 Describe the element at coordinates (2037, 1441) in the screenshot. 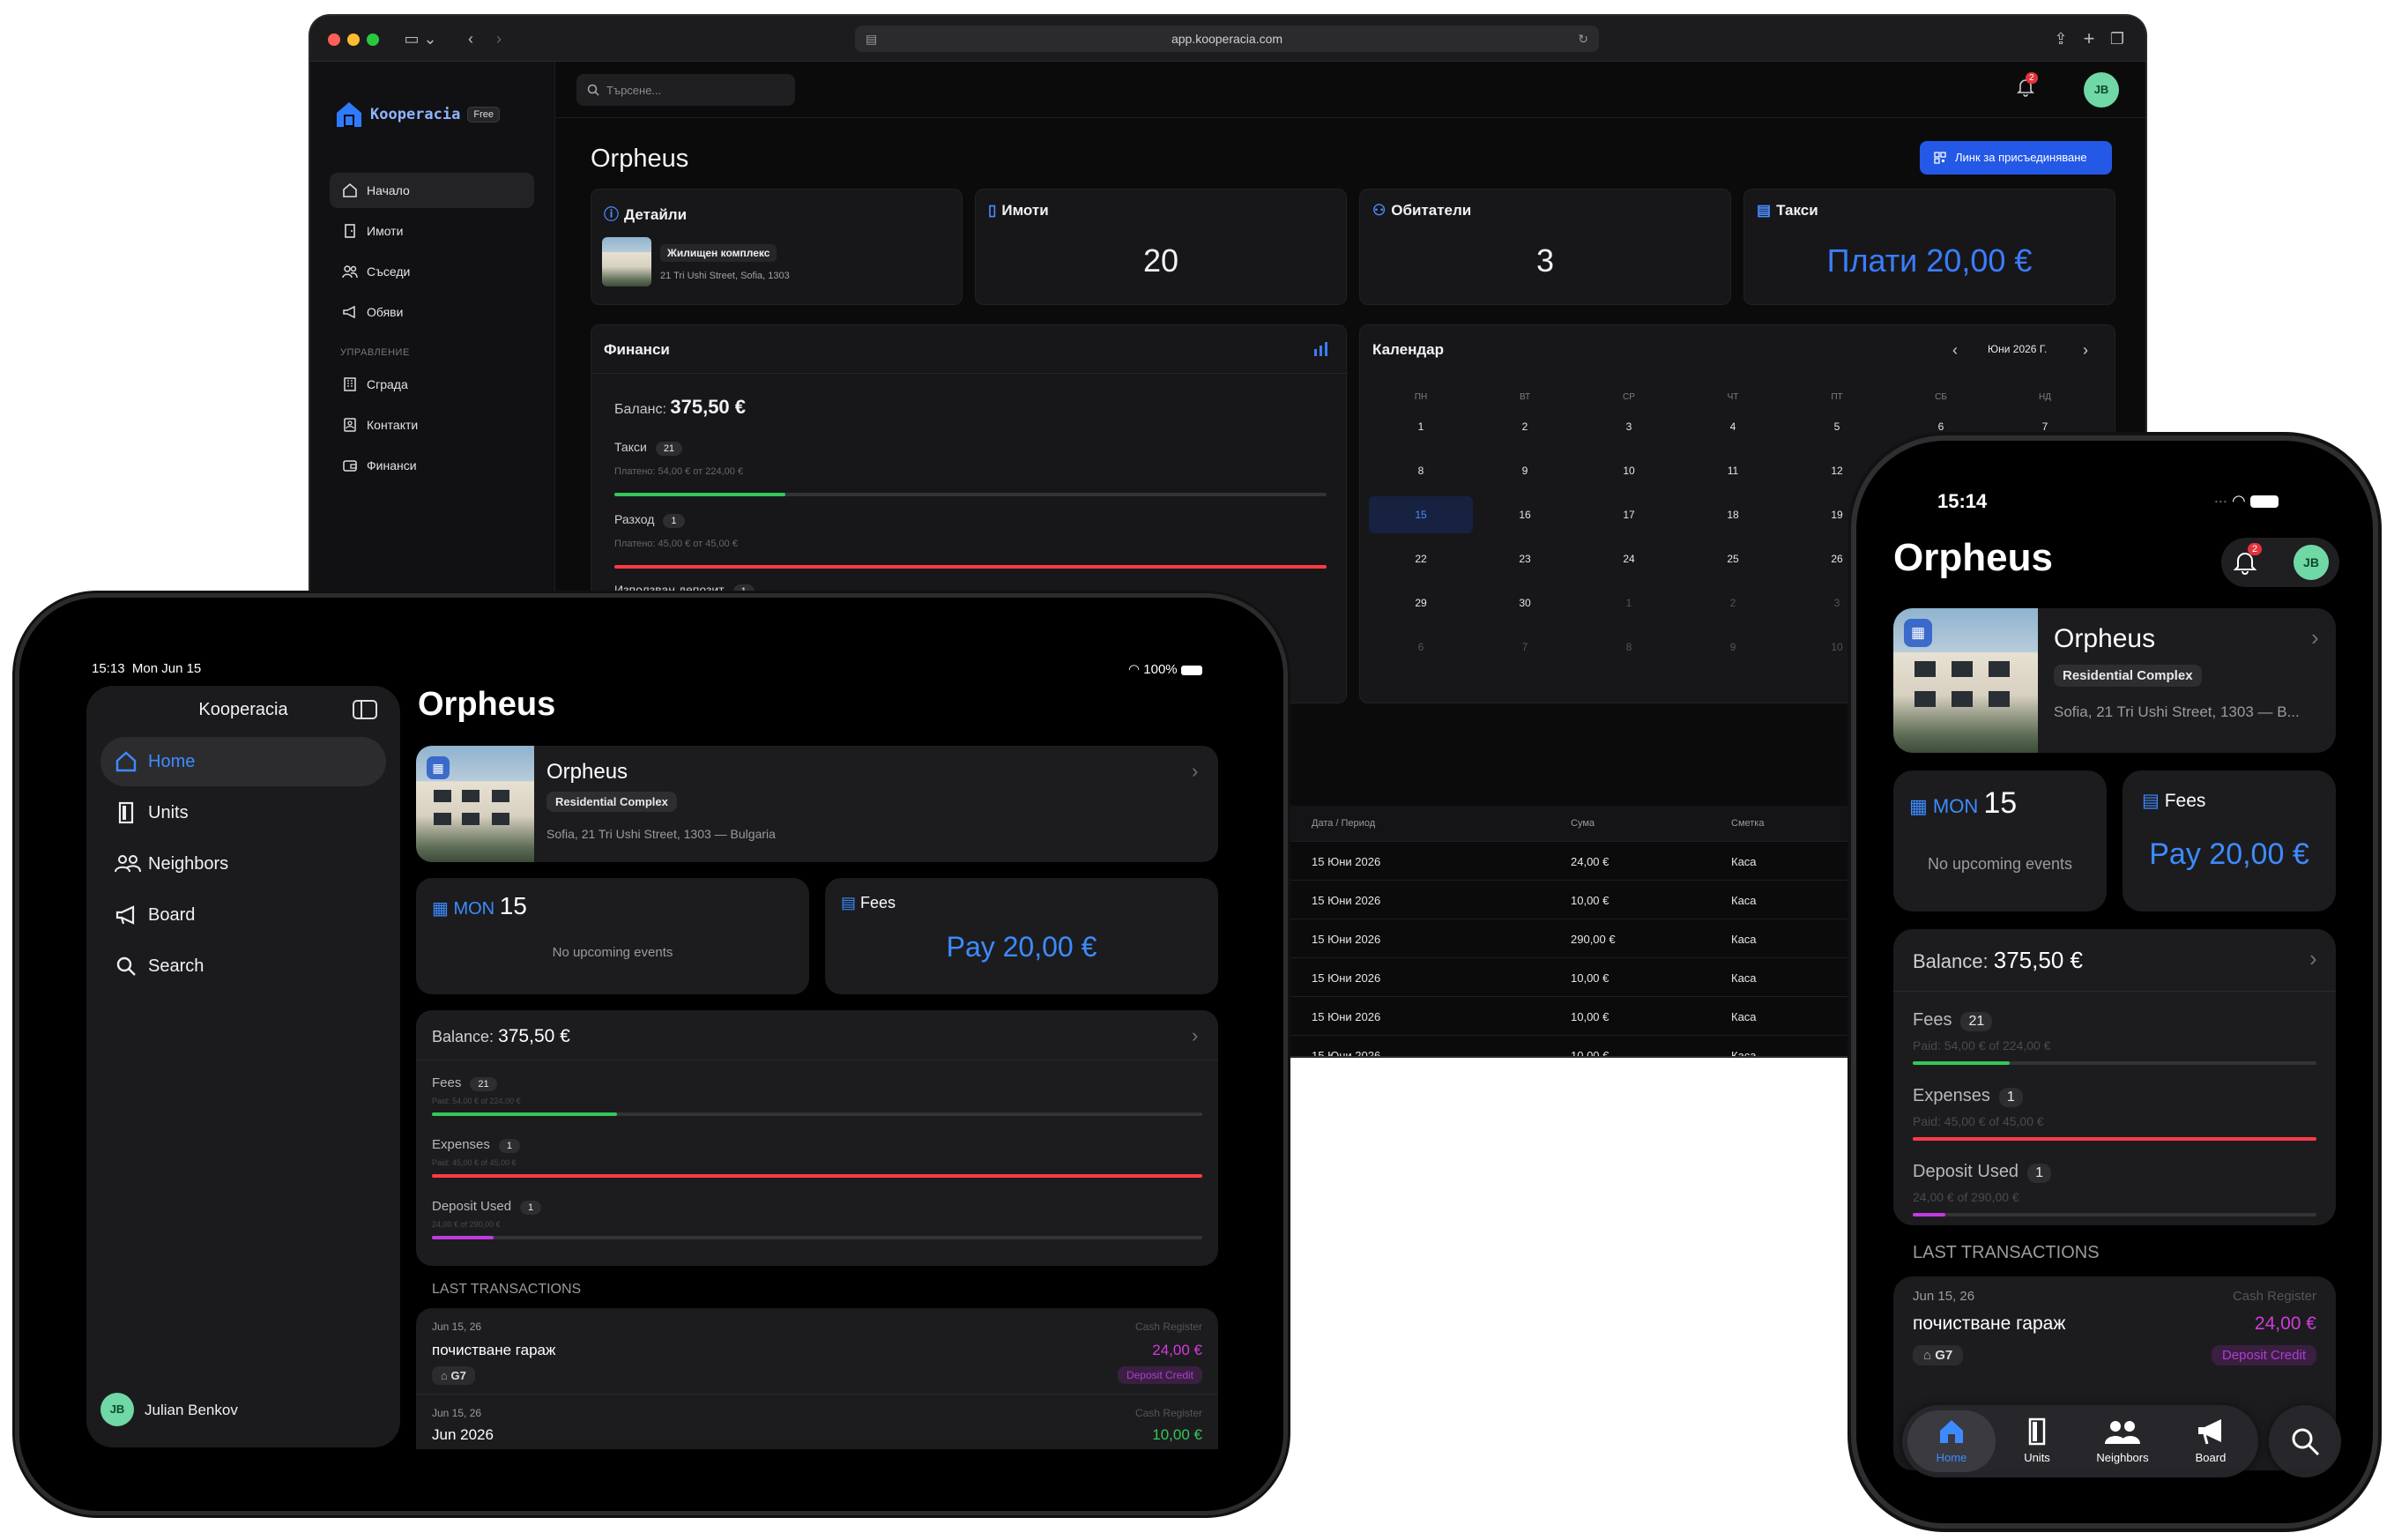

I see `tab-units: Units` at that location.